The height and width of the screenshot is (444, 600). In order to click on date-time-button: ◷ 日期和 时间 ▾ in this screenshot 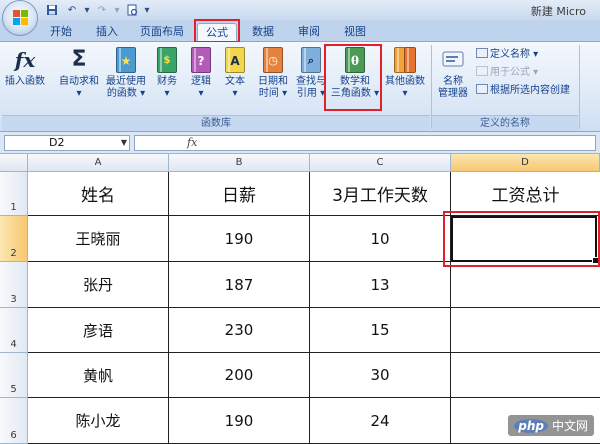, I will do `click(273, 73)`.